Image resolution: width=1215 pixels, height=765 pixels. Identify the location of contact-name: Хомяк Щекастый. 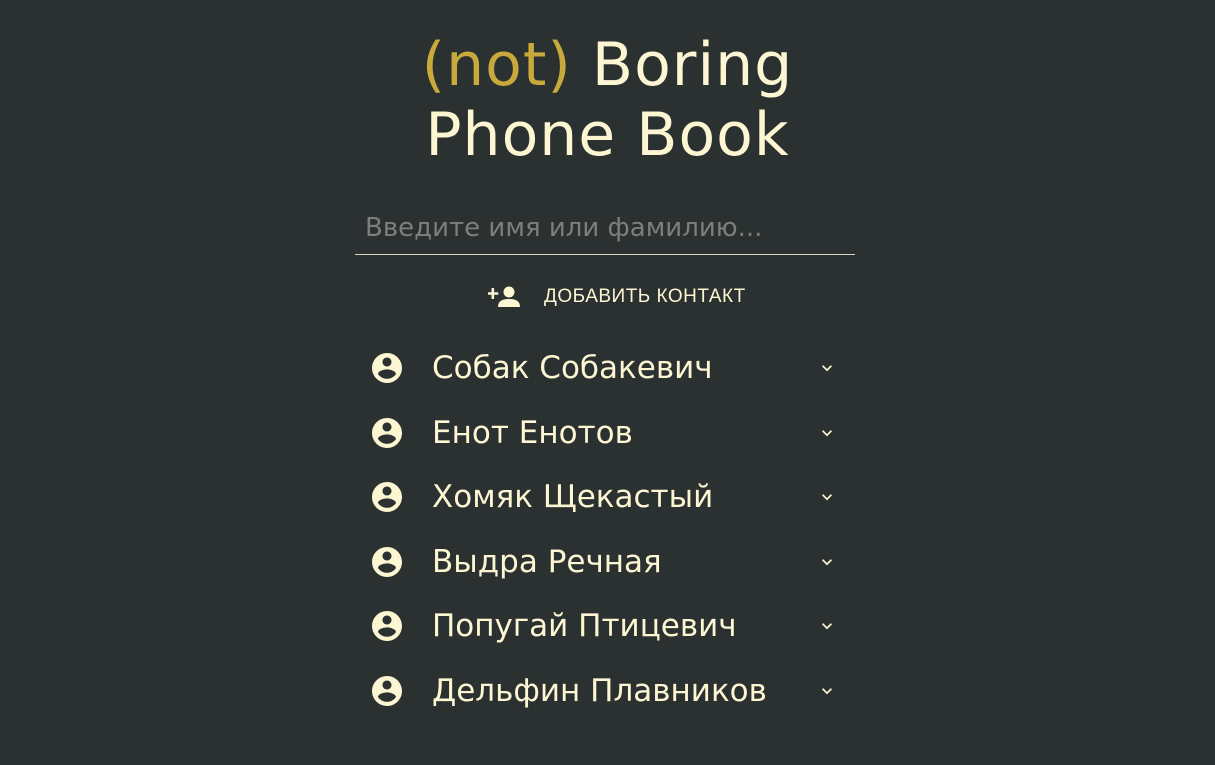
(573, 497).